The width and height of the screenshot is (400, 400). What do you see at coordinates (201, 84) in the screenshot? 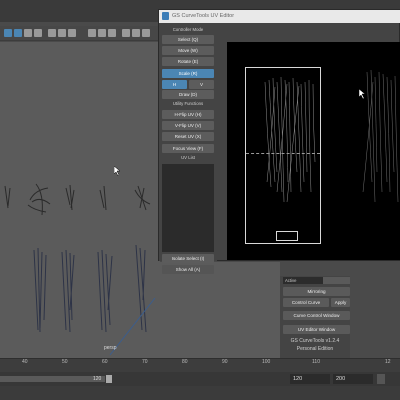
I see `v-toggle-button: V` at bounding box center [201, 84].